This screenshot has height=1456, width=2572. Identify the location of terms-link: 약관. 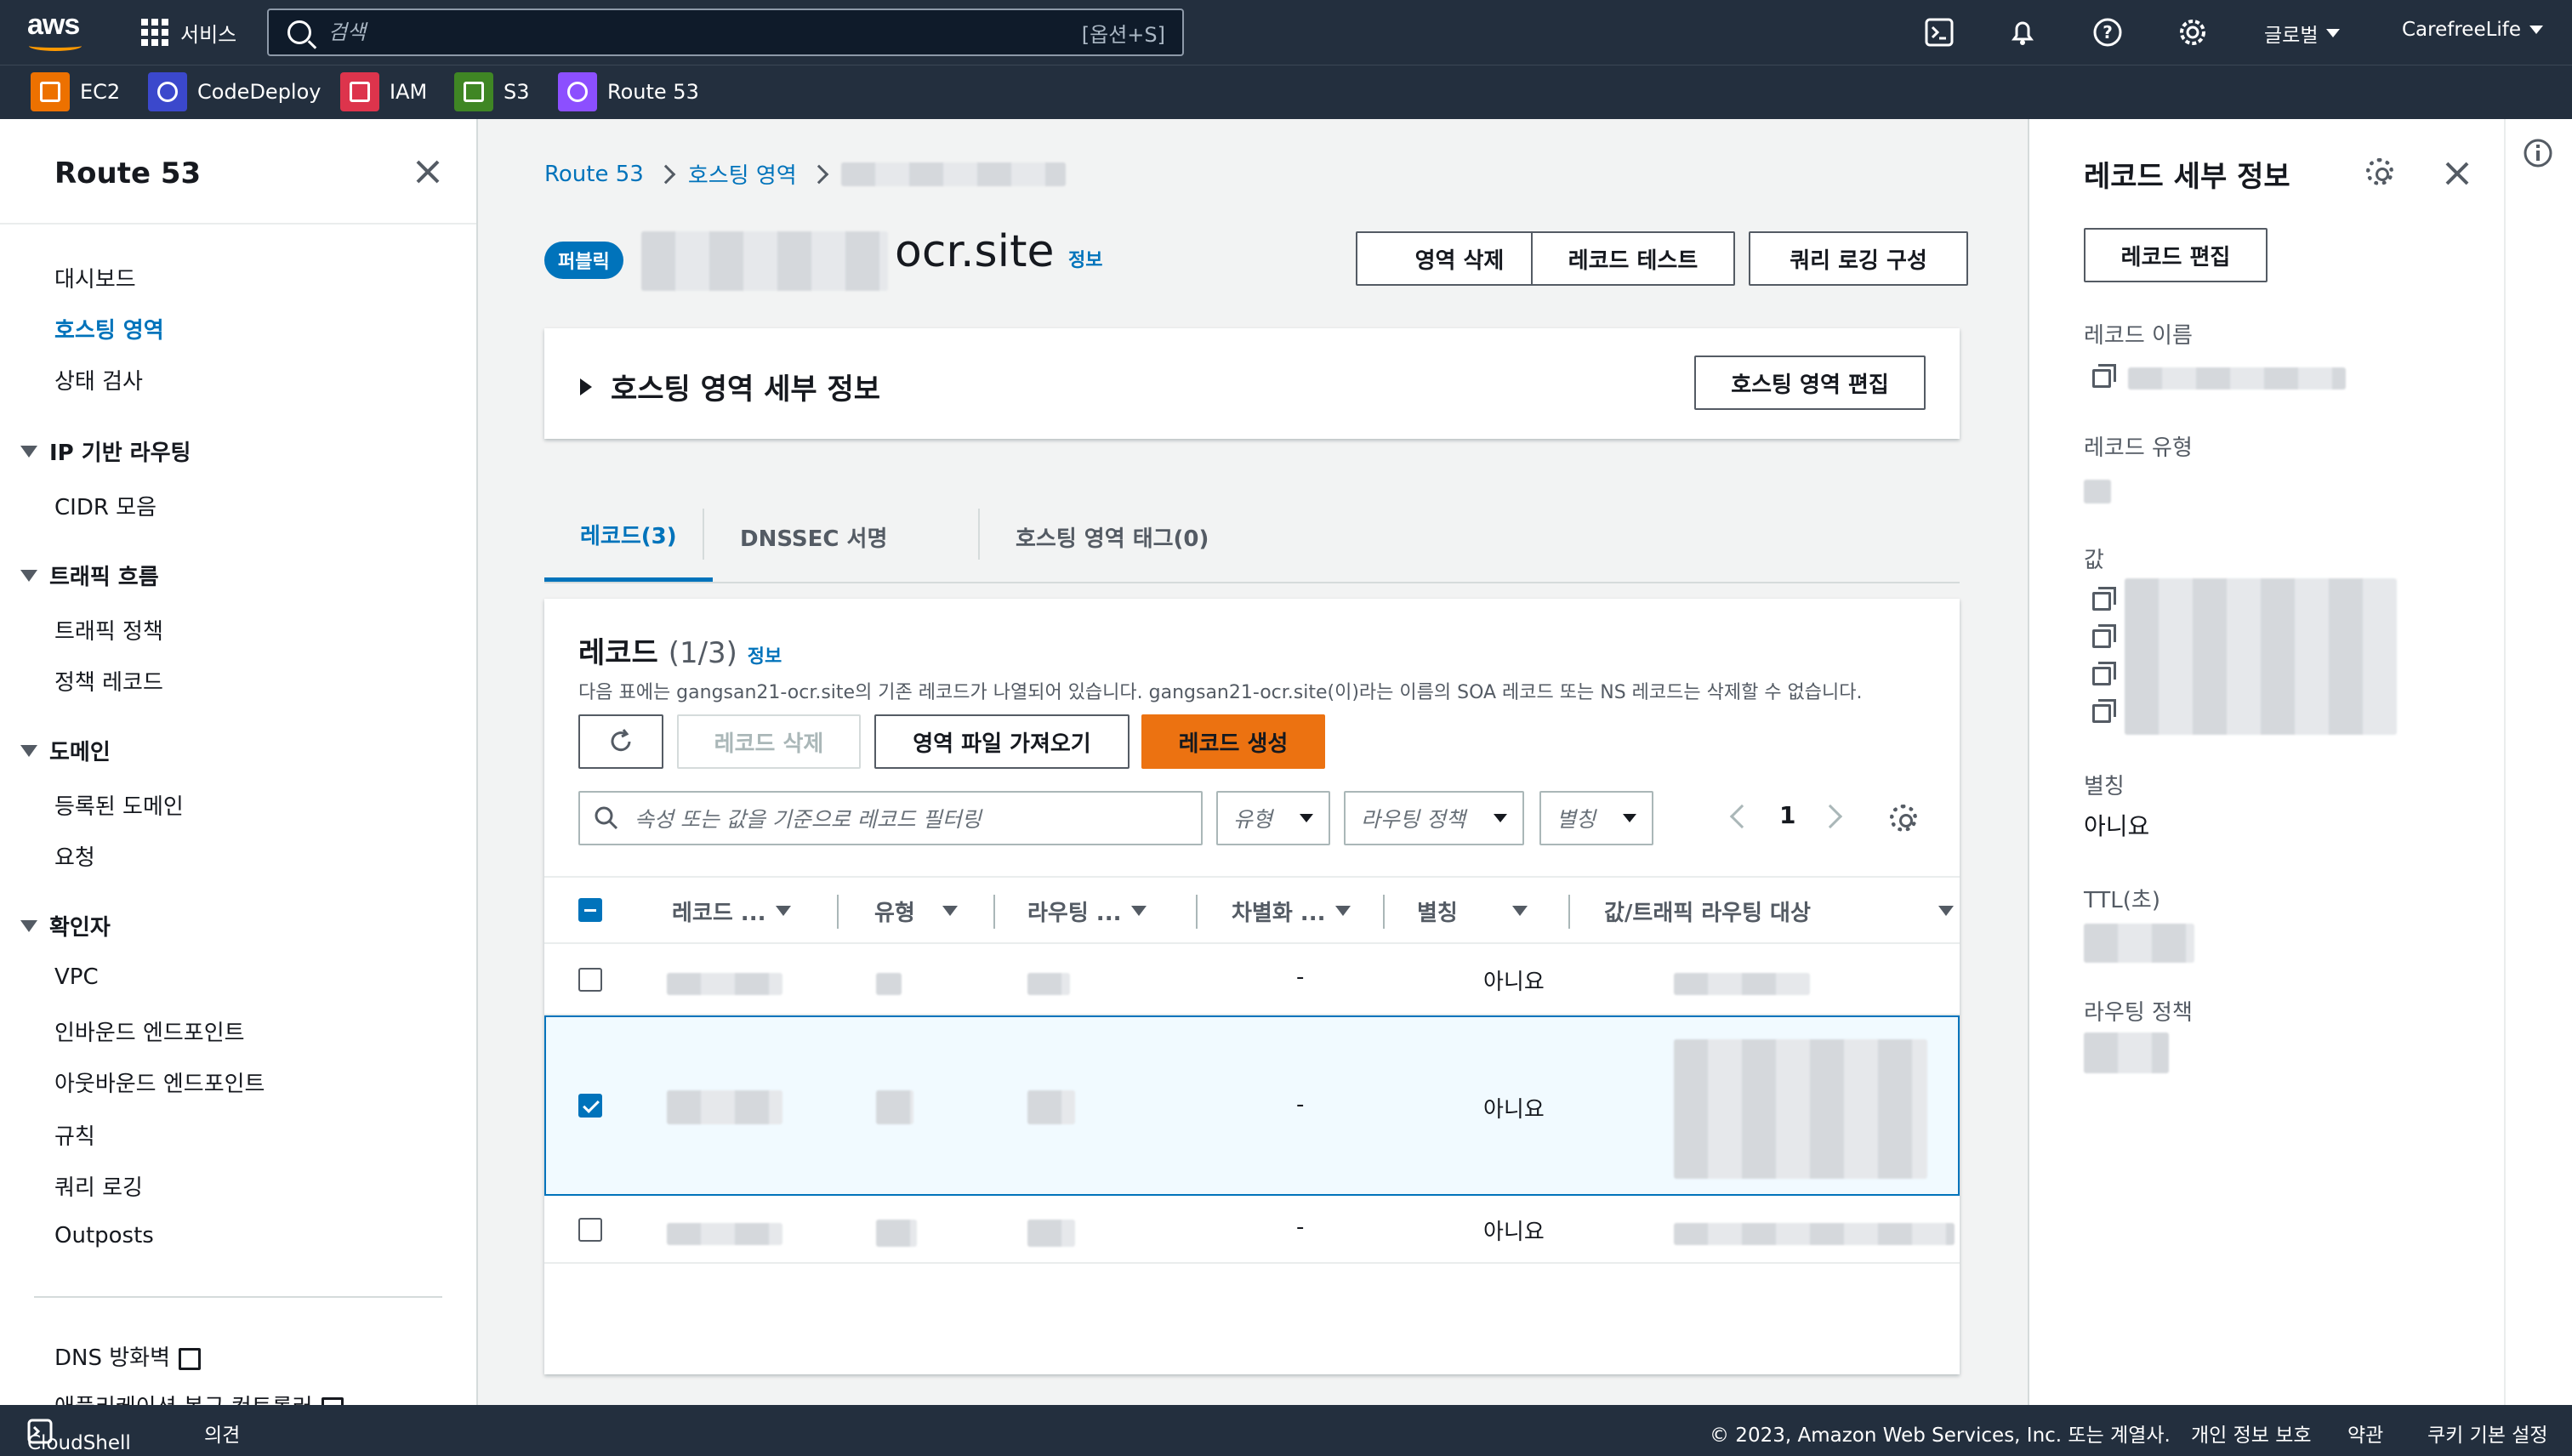
(2365, 1433).